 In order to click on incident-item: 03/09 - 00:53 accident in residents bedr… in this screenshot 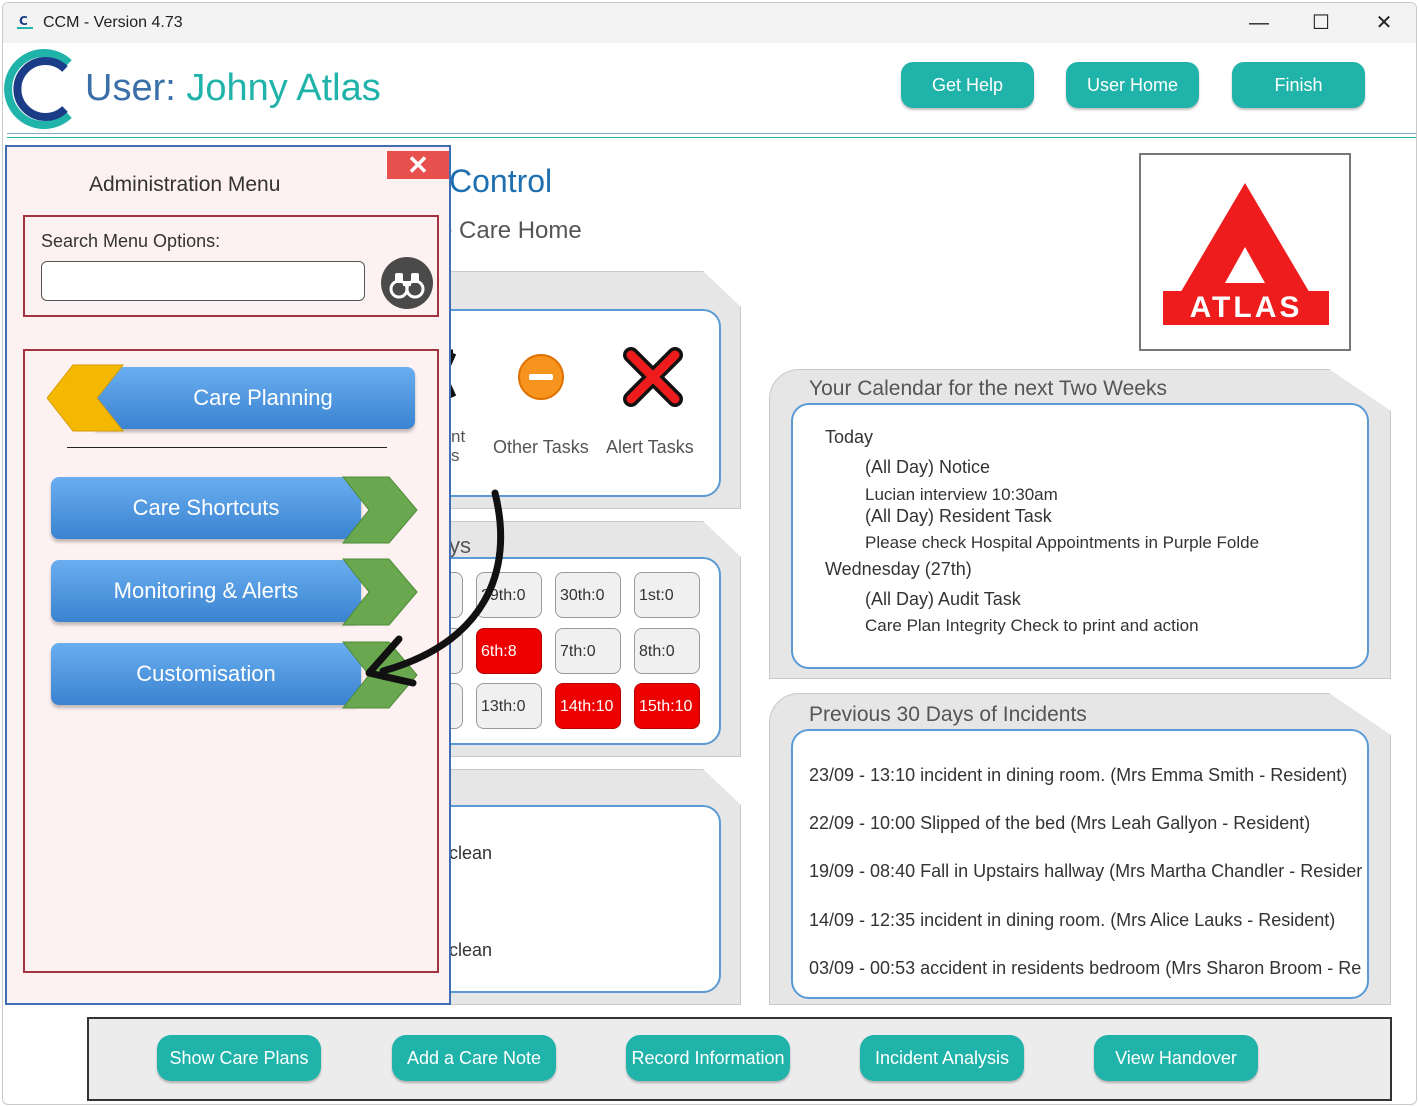, I will do `click(1085, 968)`.